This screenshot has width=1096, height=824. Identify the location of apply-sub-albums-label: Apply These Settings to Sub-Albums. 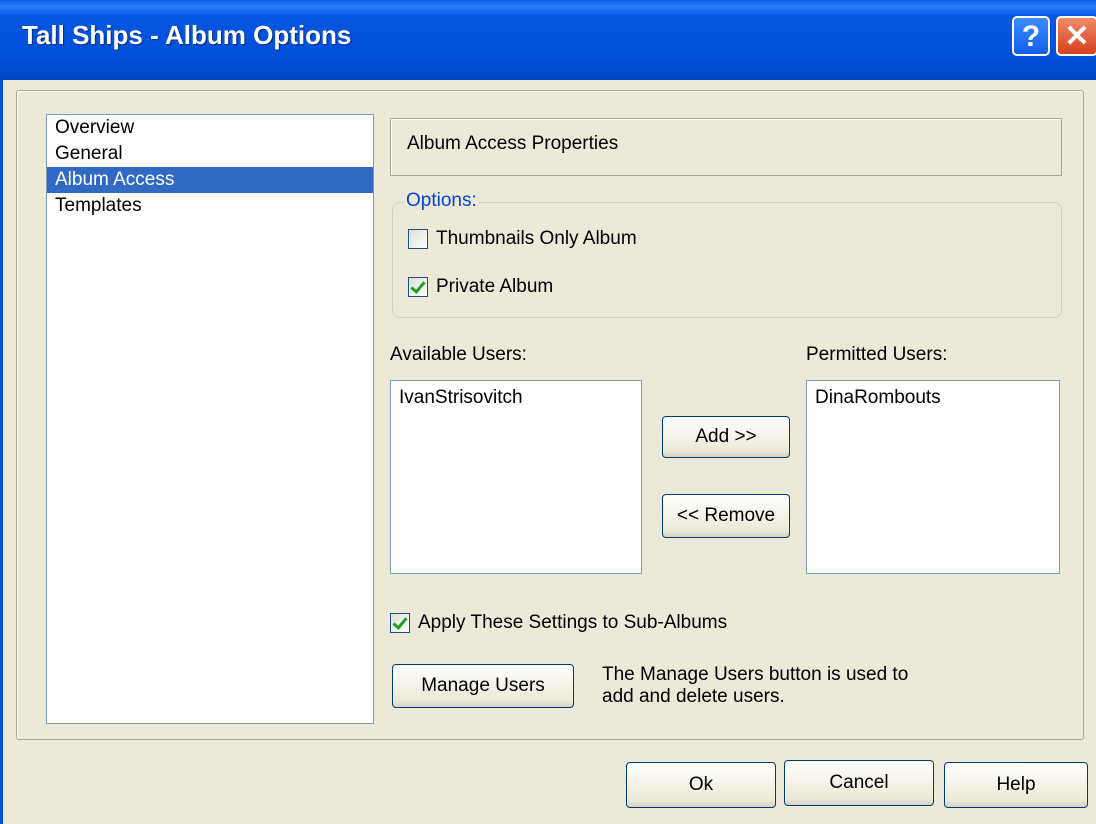
(572, 623).